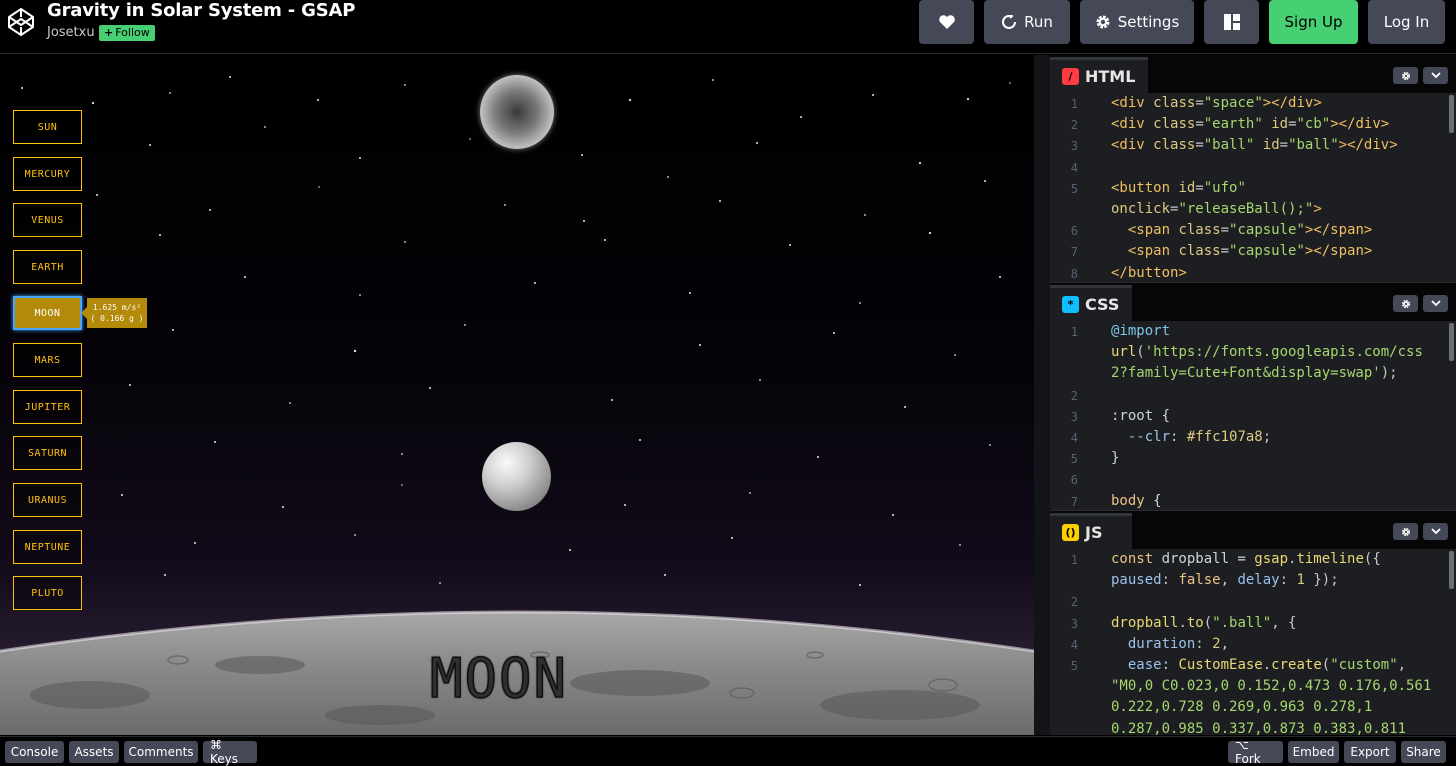 The height and width of the screenshot is (766, 1456). I want to click on html-editor-tab: / HTML, so click(1099, 75).